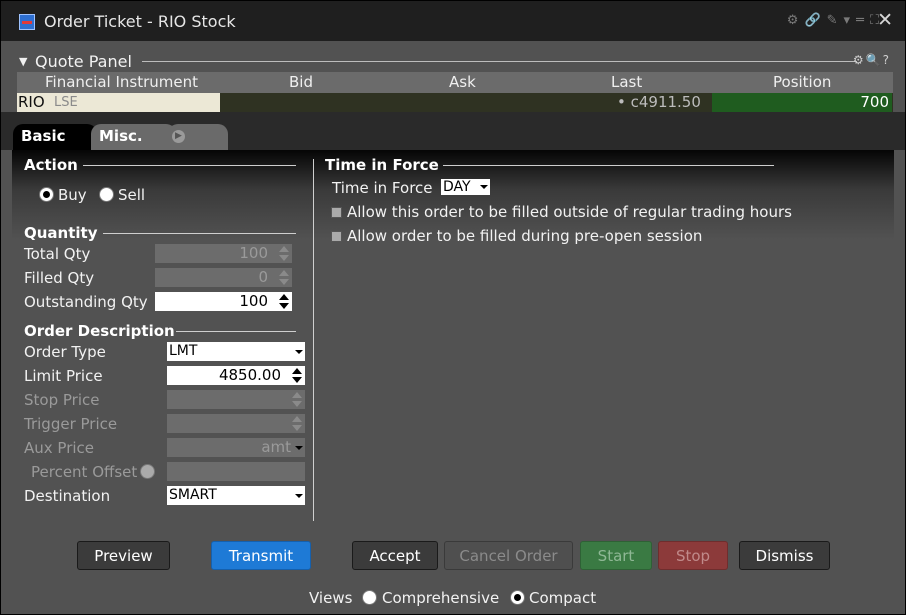 The image size is (906, 615). I want to click on outstanding-qty-field: 100, so click(223, 301).